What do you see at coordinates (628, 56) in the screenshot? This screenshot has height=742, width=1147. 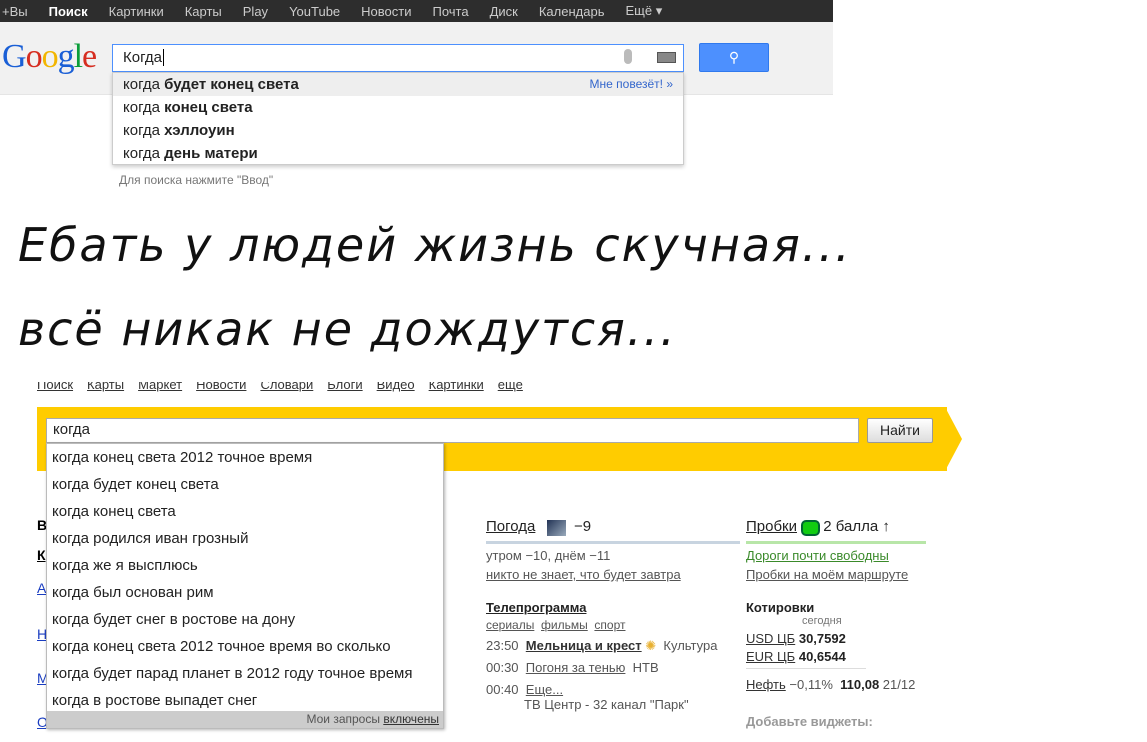 I see `microphone-icon` at bounding box center [628, 56].